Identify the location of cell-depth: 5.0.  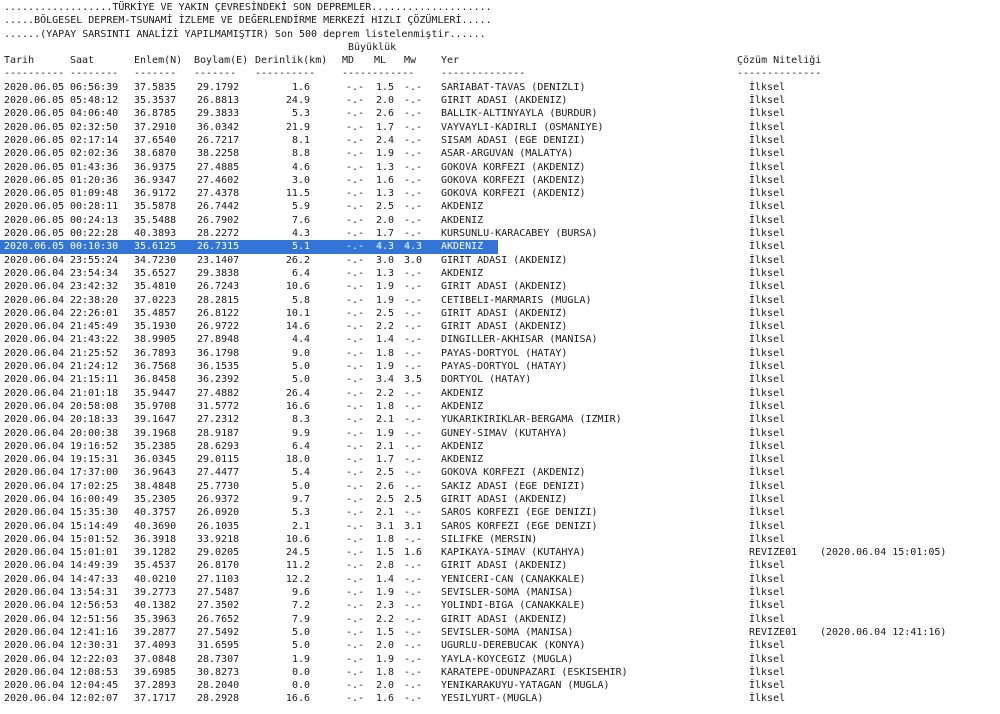
(300, 367).